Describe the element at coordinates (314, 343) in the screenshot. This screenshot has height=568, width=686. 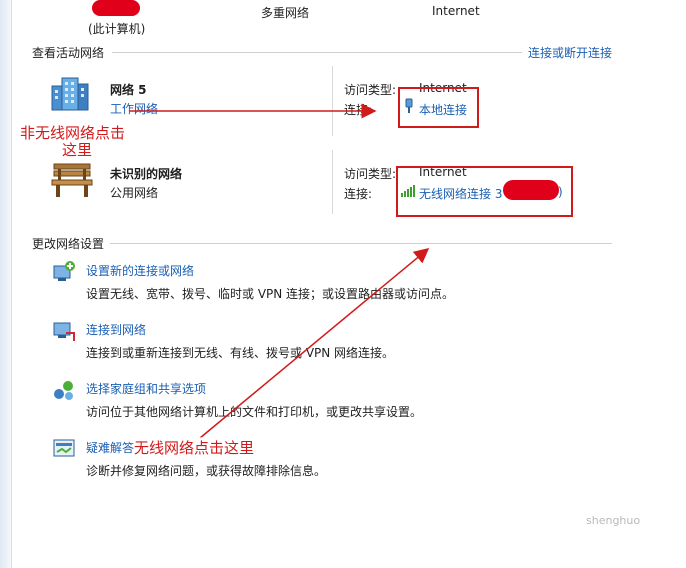
I see `arrow-to-wireless-connection` at that location.